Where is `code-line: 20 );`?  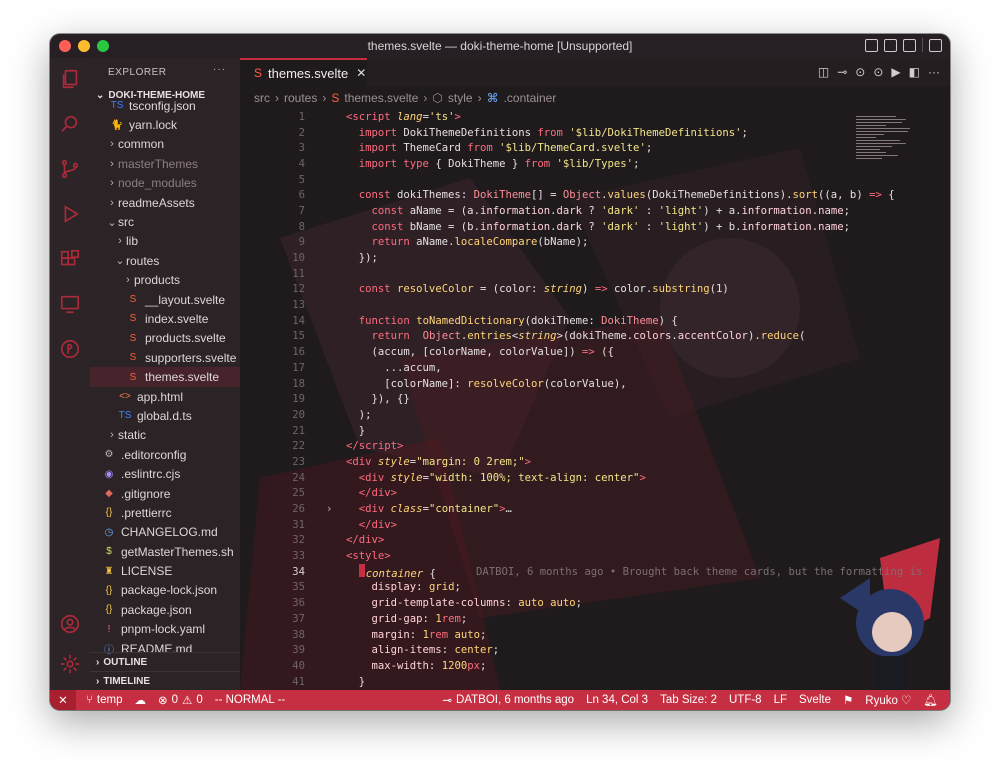
code-line: 20 ); is located at coordinates (595, 415).